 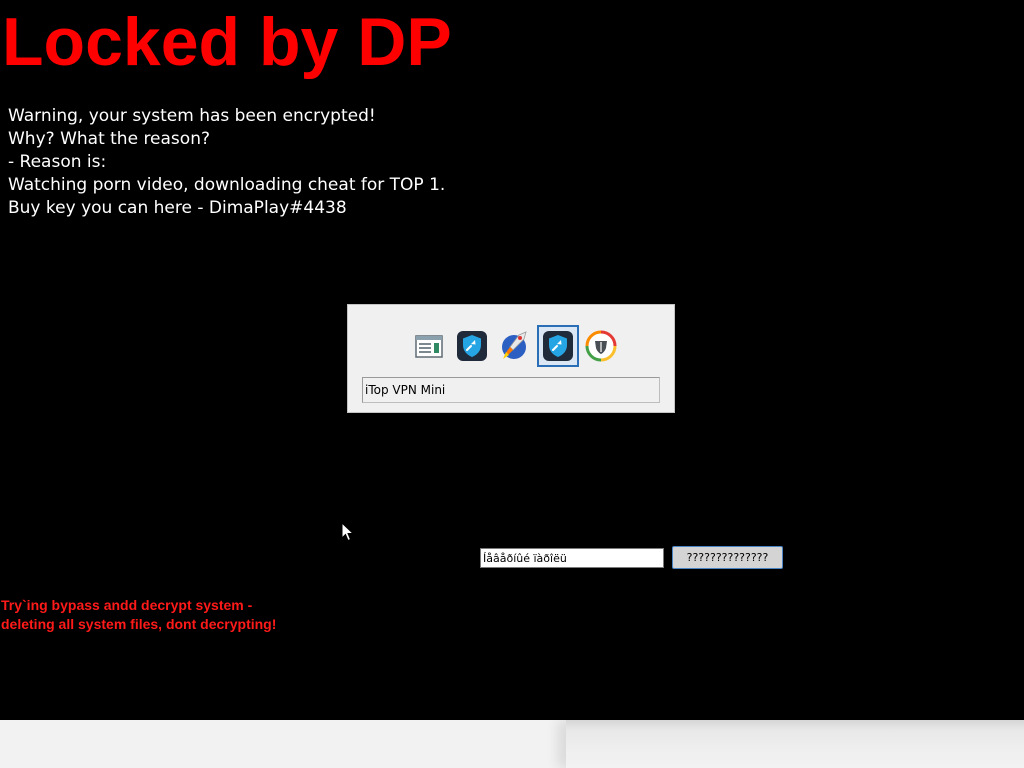 What do you see at coordinates (348, 532) in the screenshot?
I see `mouse-pointer-icon` at bounding box center [348, 532].